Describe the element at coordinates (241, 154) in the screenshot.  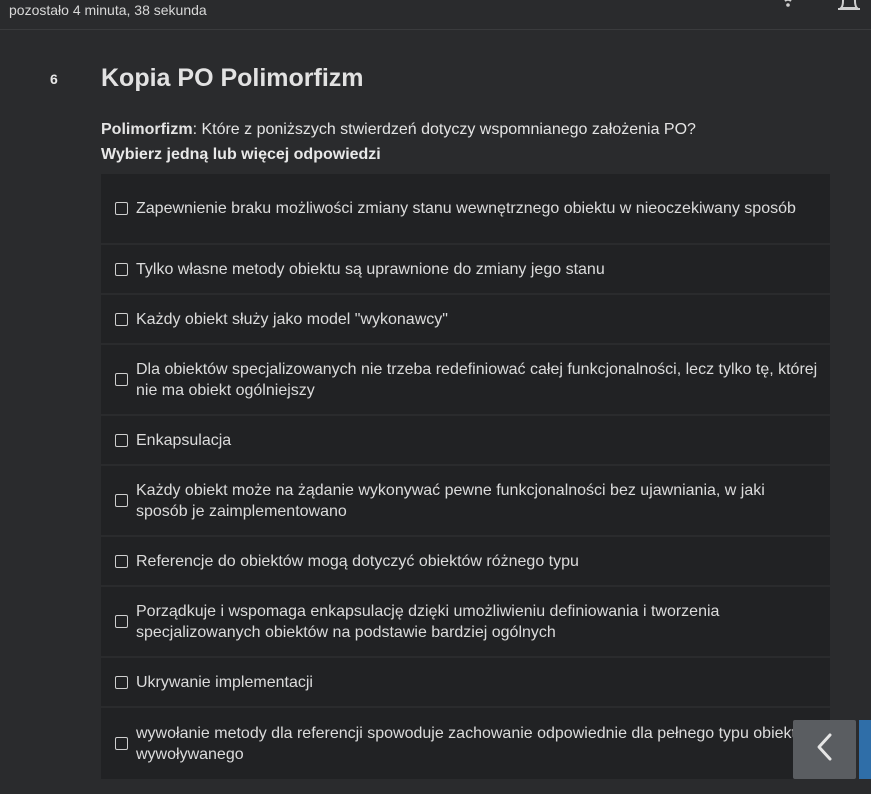
I see `answer-instruction: Wybierz jedną lub więcej odpowiedzi` at that location.